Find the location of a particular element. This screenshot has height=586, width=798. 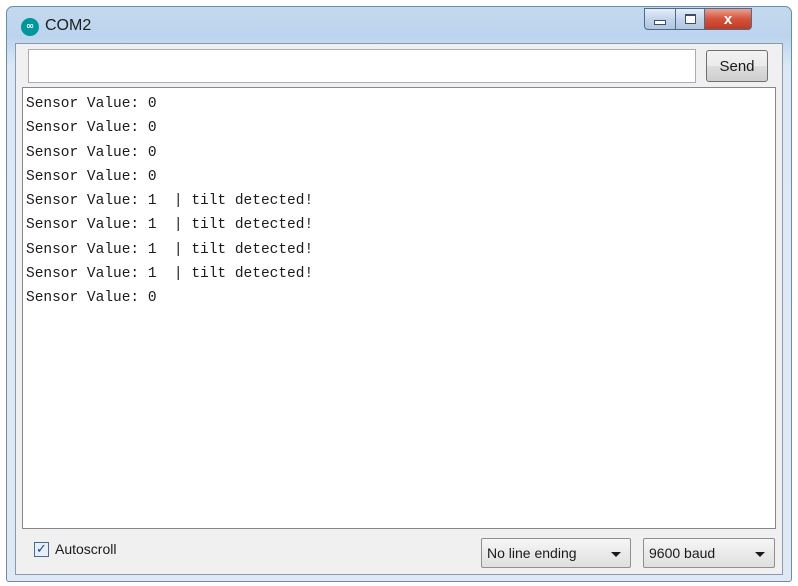

baud-rate-select: 9600 baud is located at coordinates (709, 553).